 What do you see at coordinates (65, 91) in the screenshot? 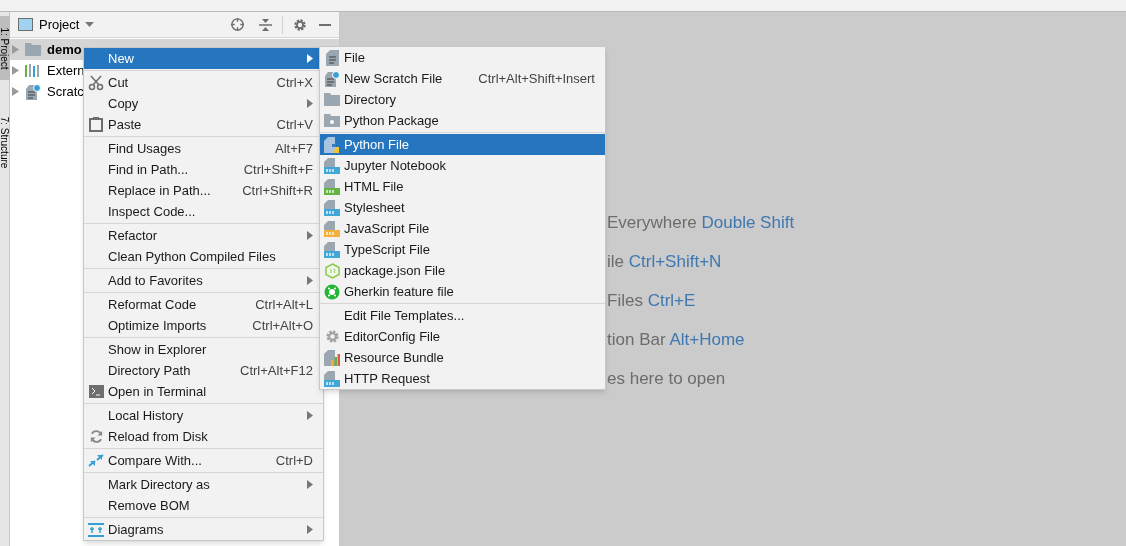
I see `tree-item-label: Scratc` at bounding box center [65, 91].